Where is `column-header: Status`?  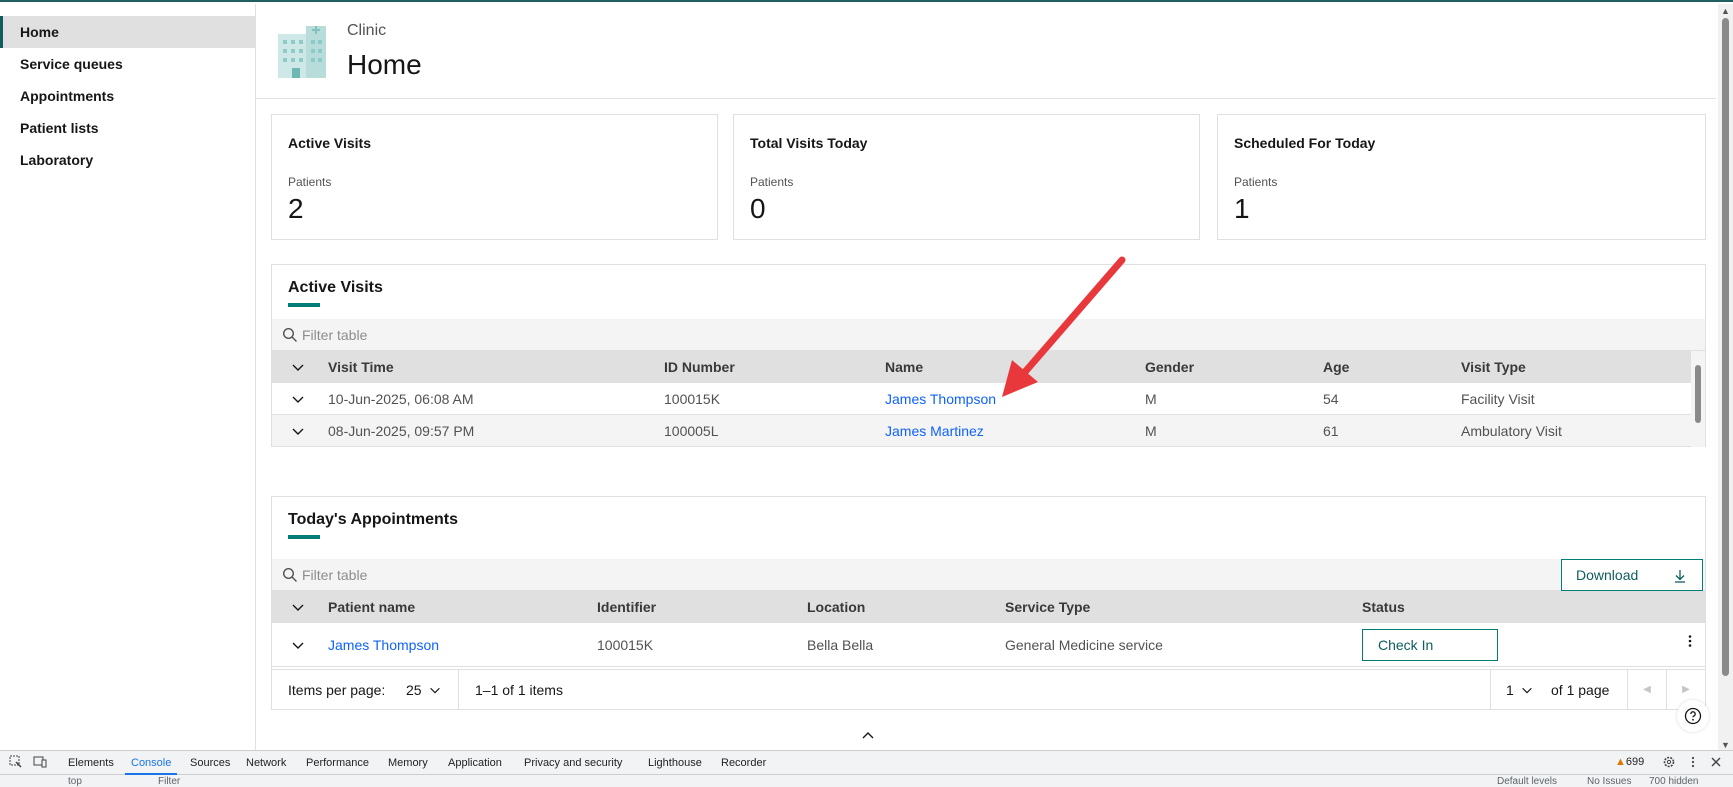 column-header: Status is located at coordinates (1383, 607).